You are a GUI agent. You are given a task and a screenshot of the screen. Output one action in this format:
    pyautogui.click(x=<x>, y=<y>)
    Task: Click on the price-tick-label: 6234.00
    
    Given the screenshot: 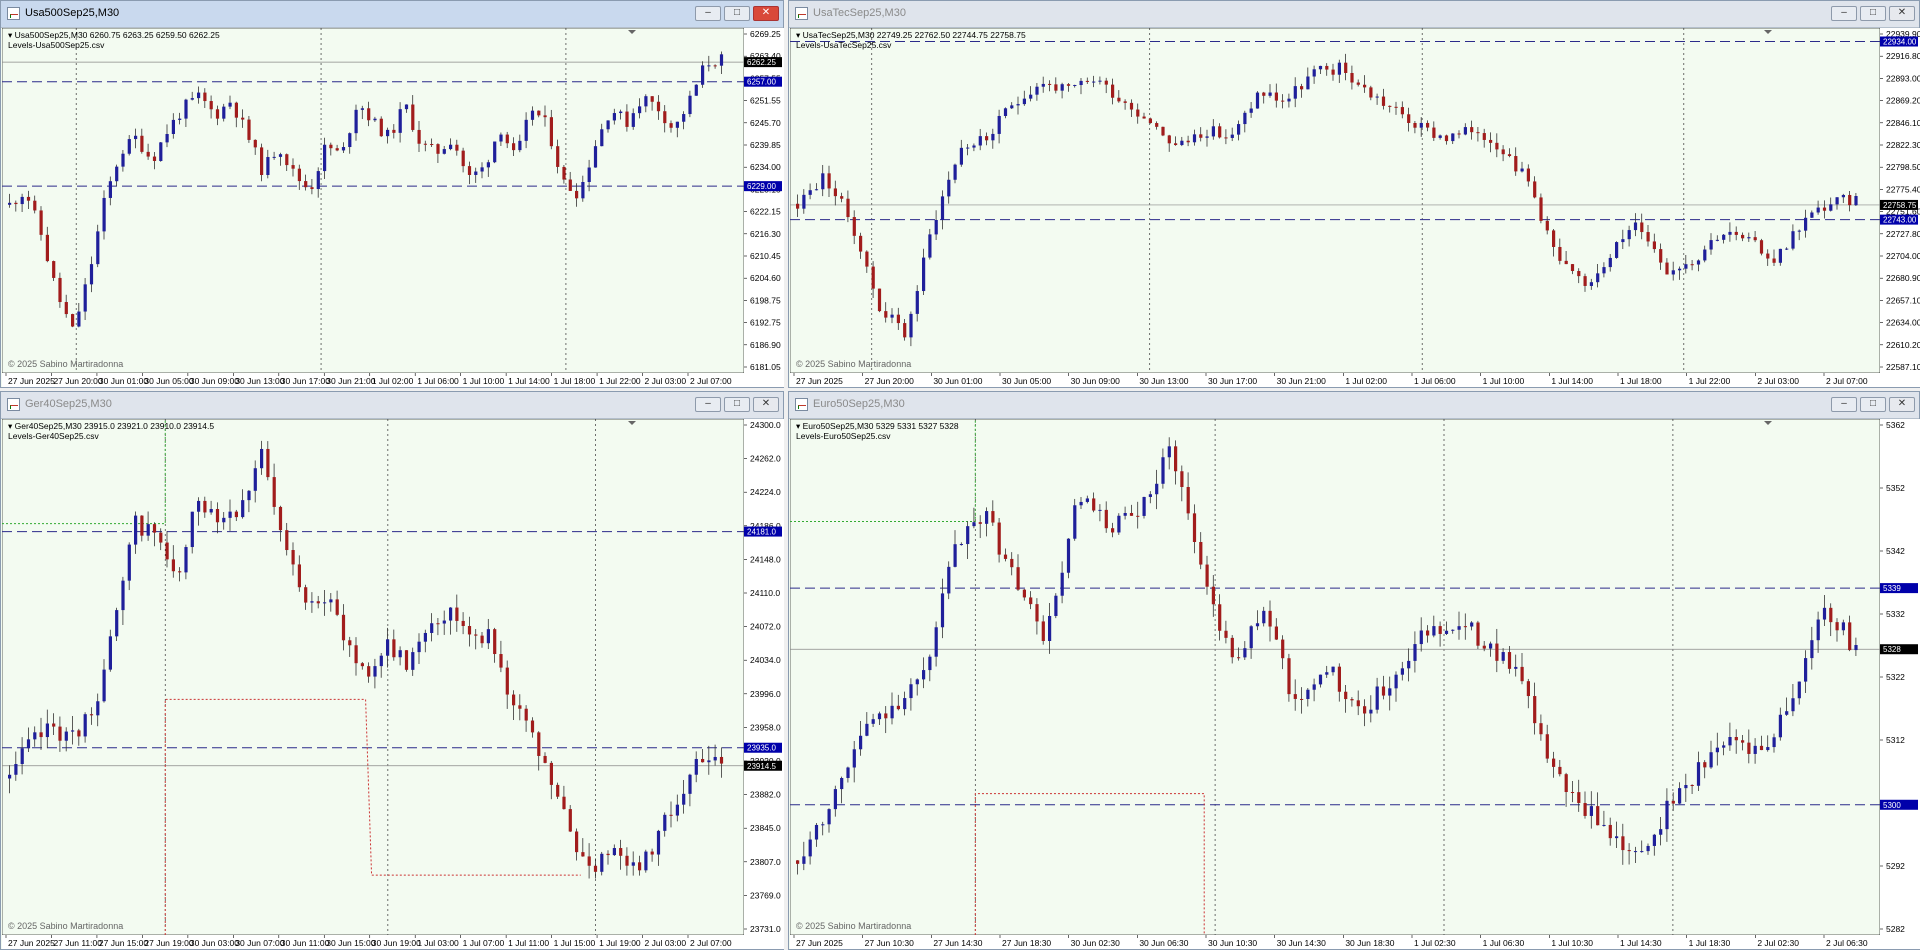 What is the action you would take?
    pyautogui.click(x=765, y=167)
    